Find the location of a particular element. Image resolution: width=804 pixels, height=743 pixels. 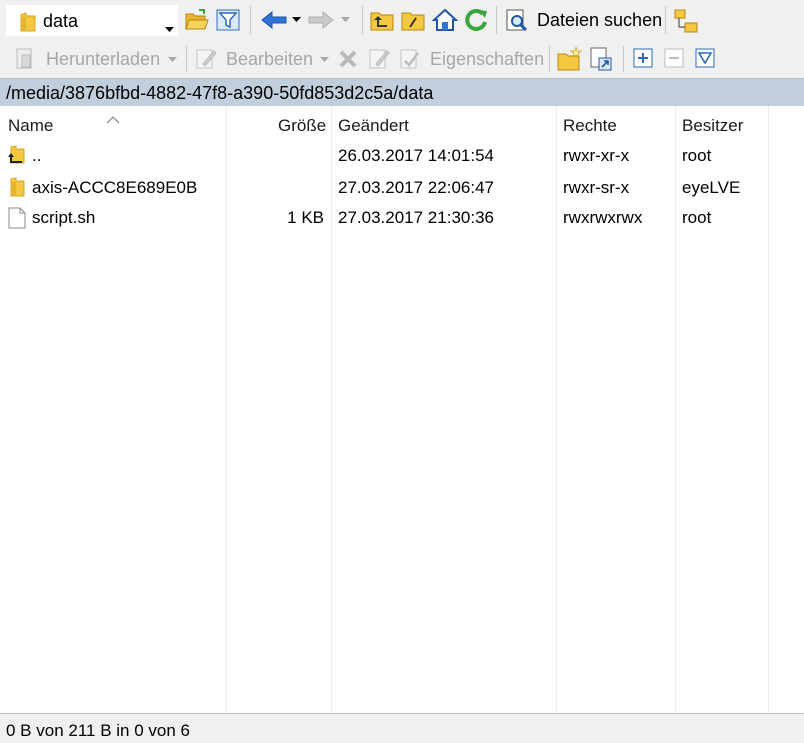

download-icon is located at coordinates (24, 58).